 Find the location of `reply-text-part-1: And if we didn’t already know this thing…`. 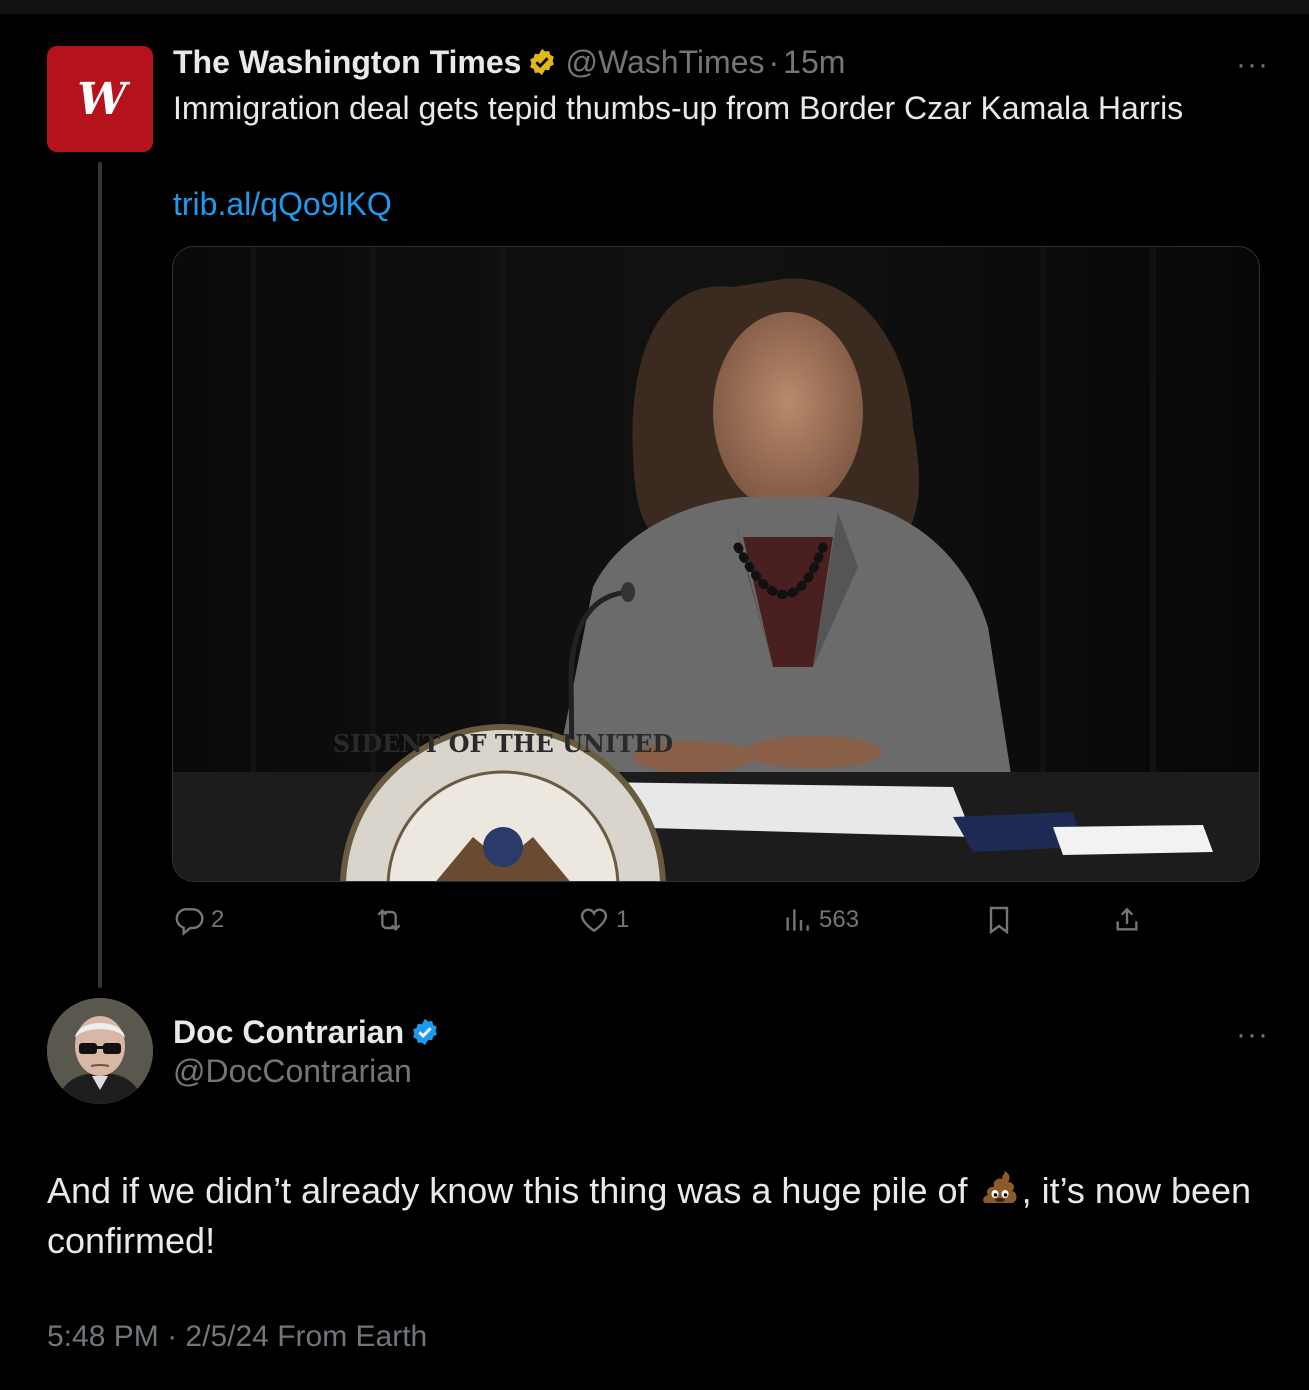

reply-text-part-1: And if we didn’t already know this thing… is located at coordinates (507, 1190).